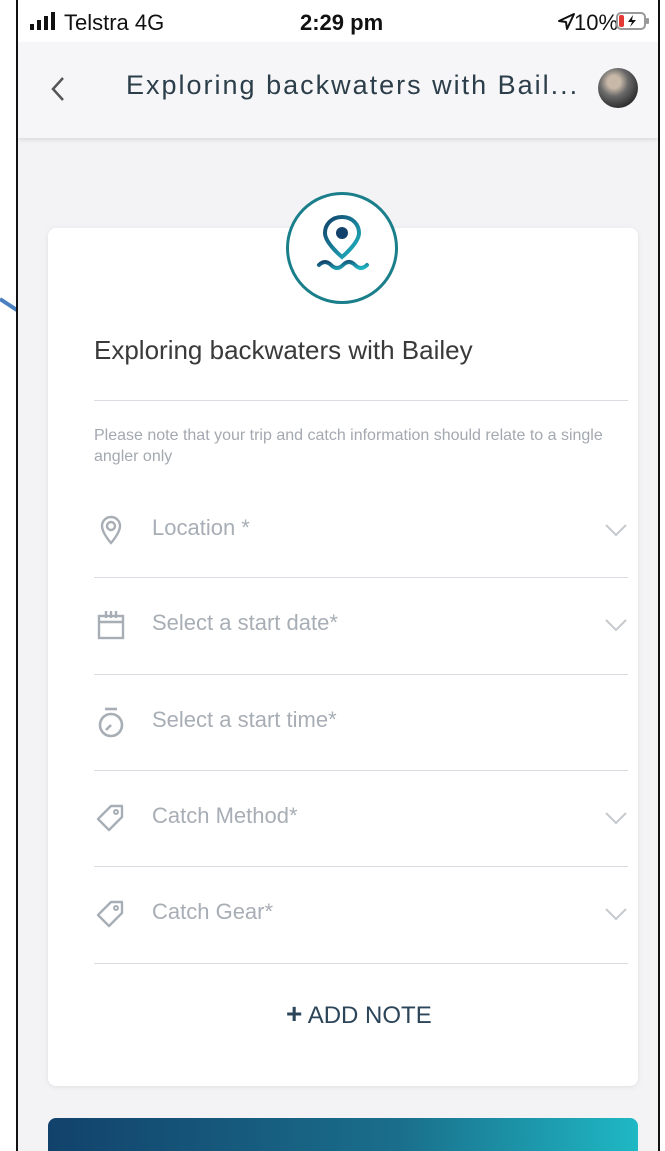 Image resolution: width=665 pixels, height=1151 pixels. I want to click on battery-percent: 10%, so click(596, 22).